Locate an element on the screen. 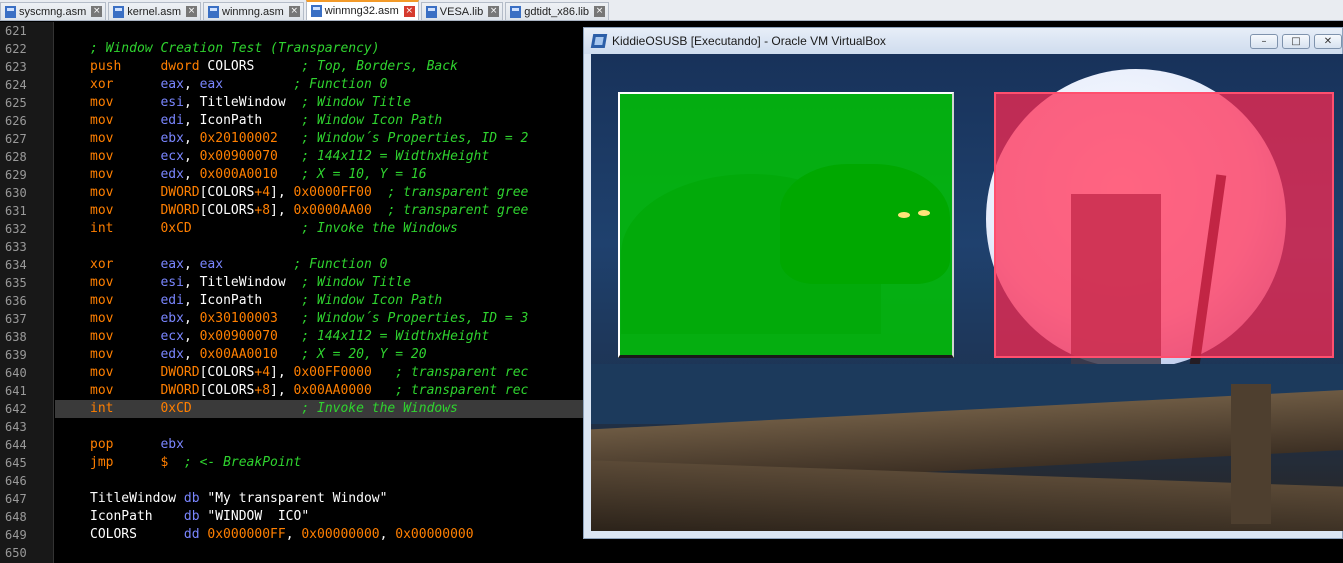 The height and width of the screenshot is (563, 1343). code-text: pop ebx is located at coordinates (327, 445).